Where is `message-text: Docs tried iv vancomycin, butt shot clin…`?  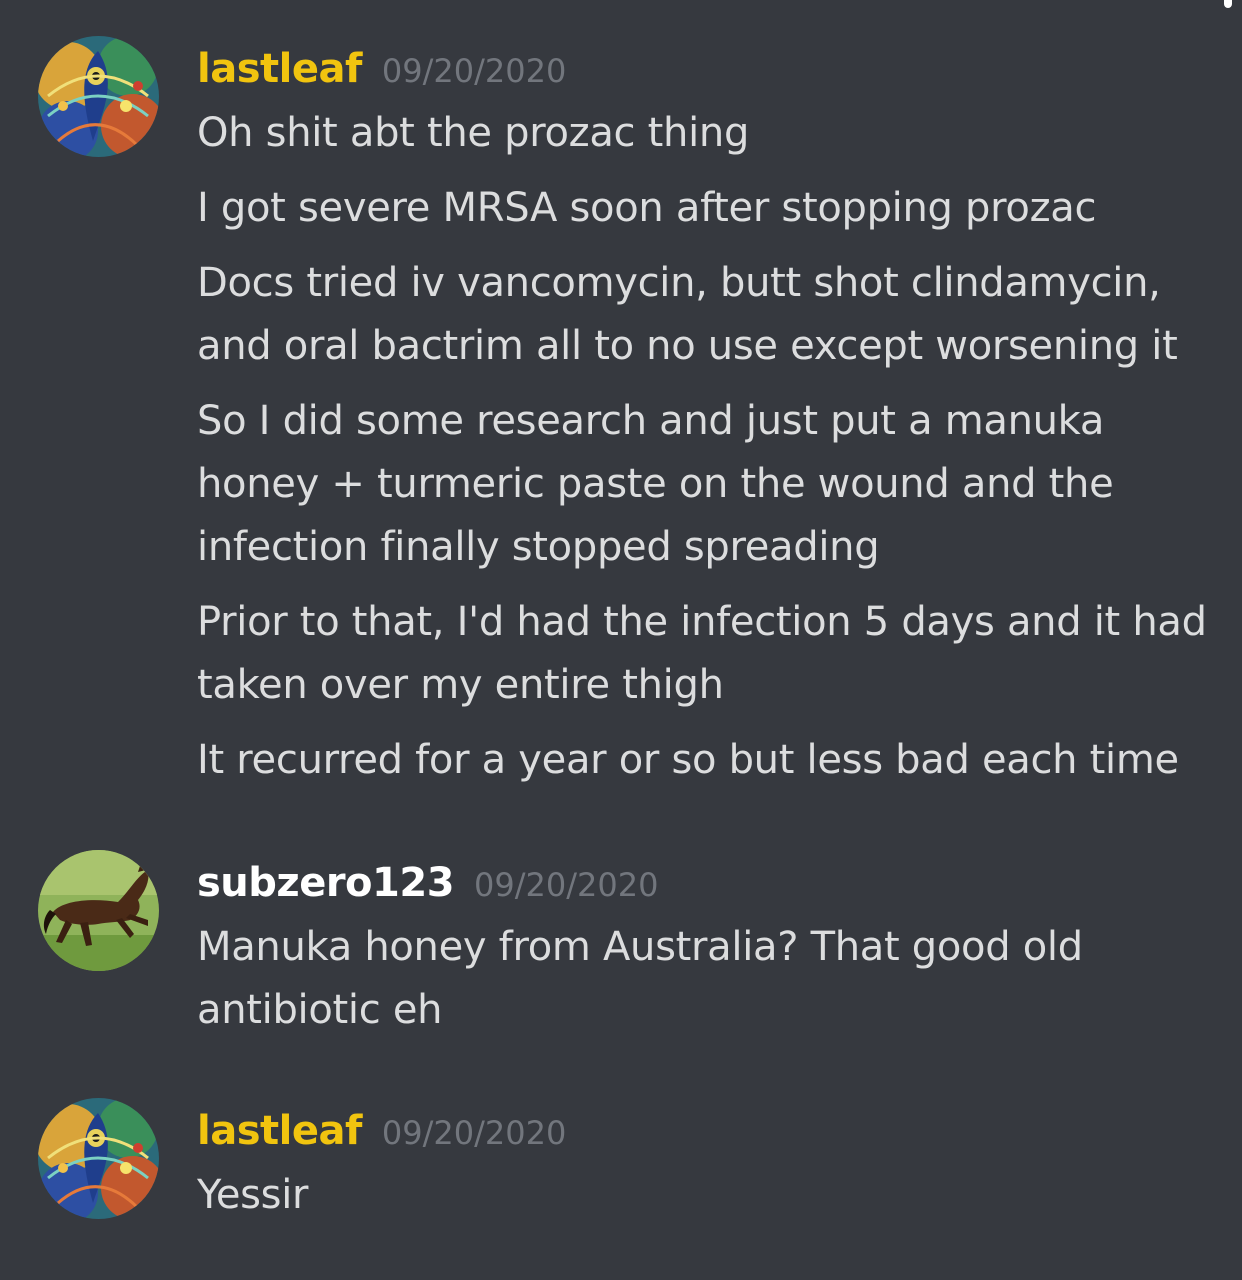 message-text: Docs tried iv vancomycin, butt shot clin… is located at coordinates (687, 314).